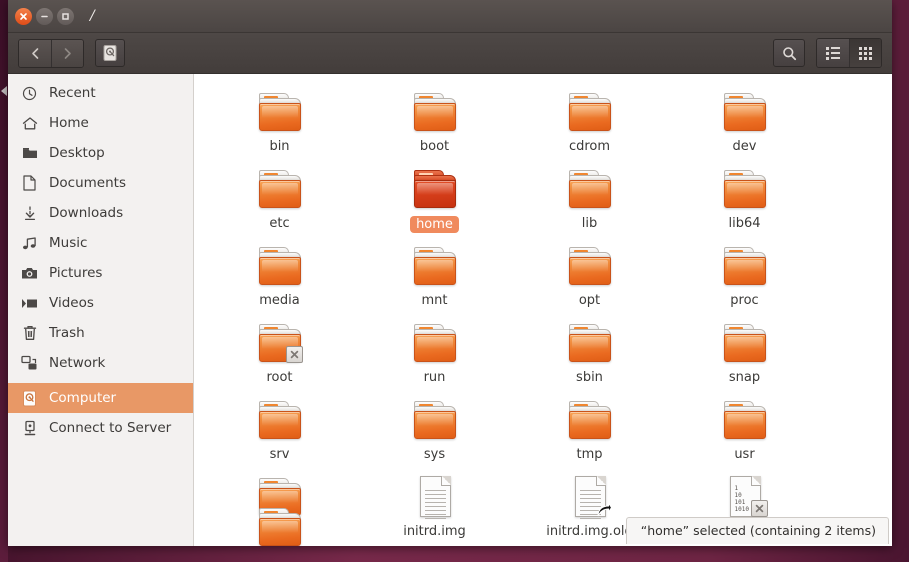  What do you see at coordinates (67, 53) in the screenshot?
I see `forward-button` at bounding box center [67, 53].